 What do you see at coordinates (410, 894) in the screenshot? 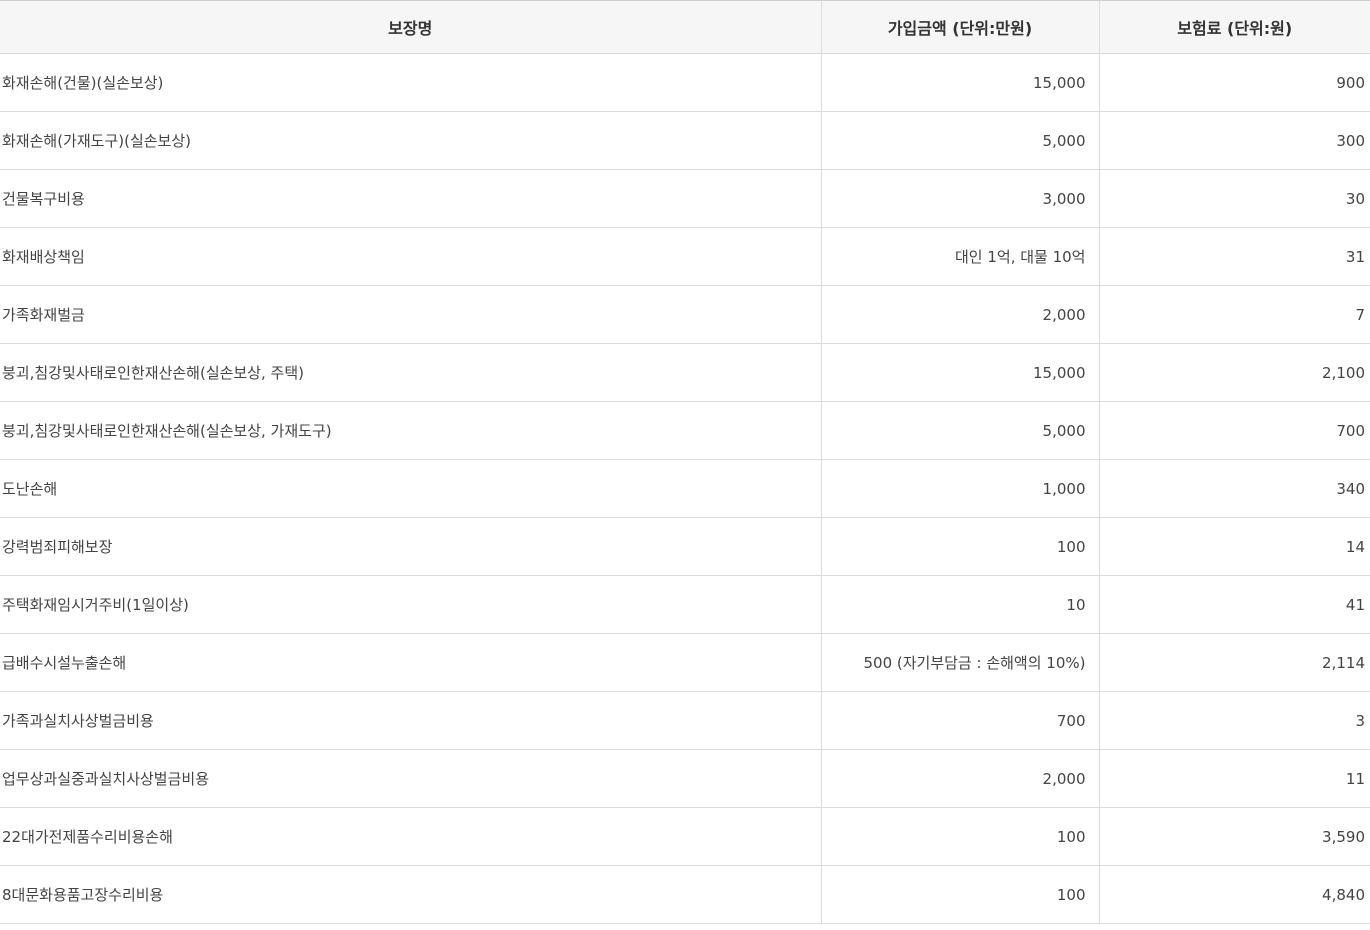
I see `coverage-name-cell: 8대문화용품고장수리비용` at bounding box center [410, 894].